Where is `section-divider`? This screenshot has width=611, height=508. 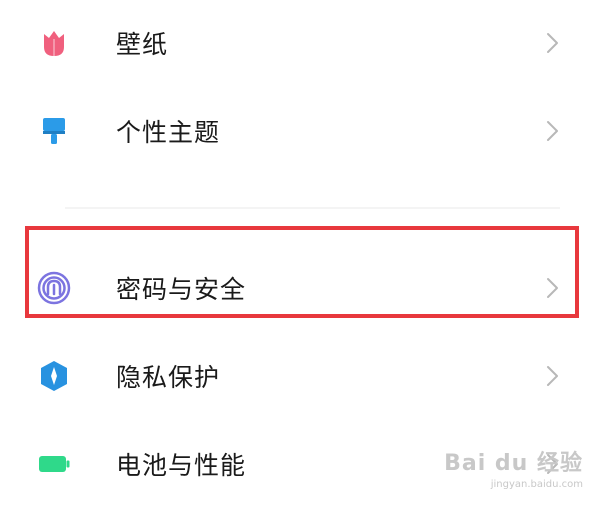
section-divider is located at coordinates (312, 208).